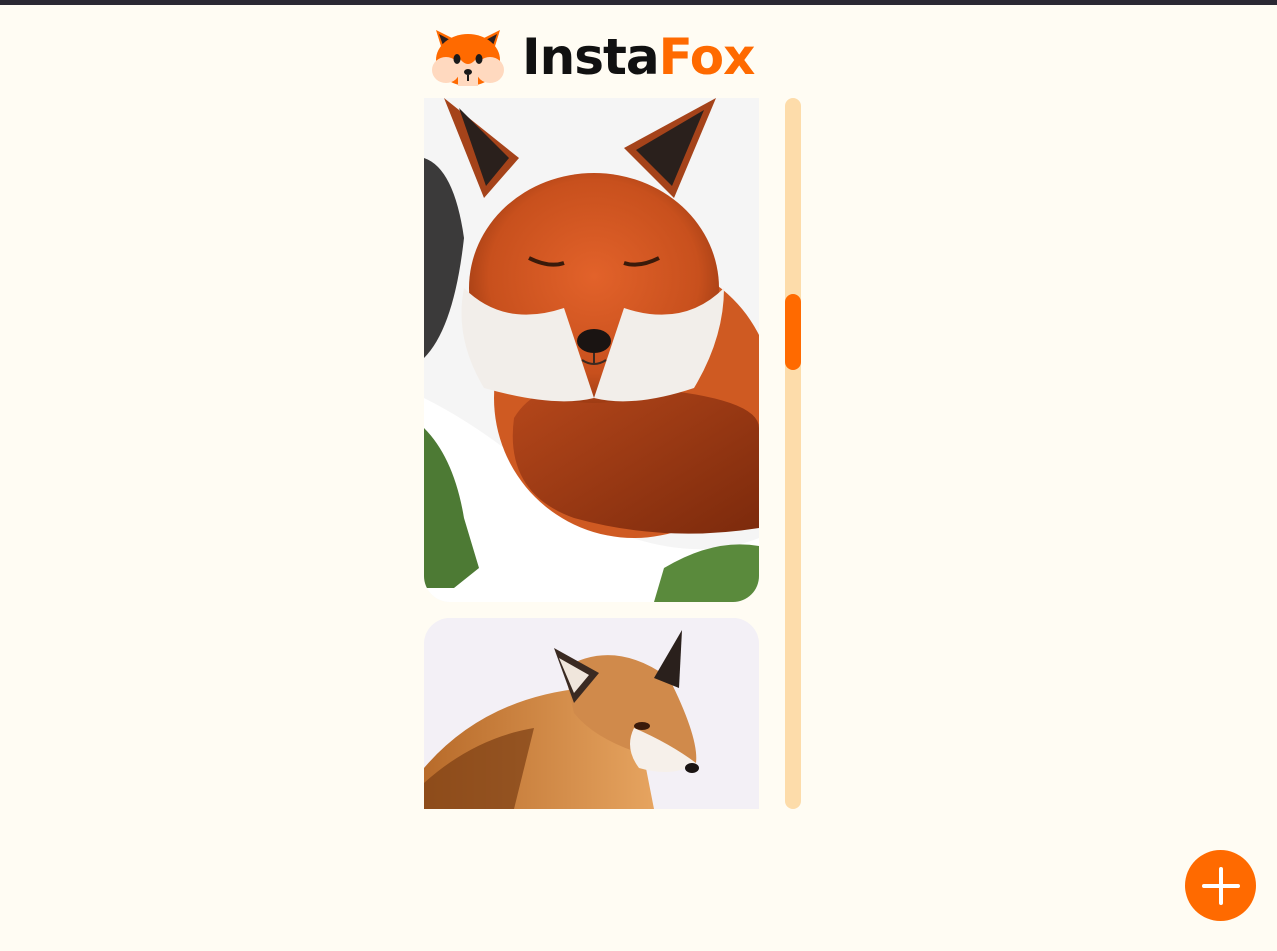 This screenshot has height=951, width=1277. What do you see at coordinates (468, 58) in the screenshot?
I see `fox-head-icon` at bounding box center [468, 58].